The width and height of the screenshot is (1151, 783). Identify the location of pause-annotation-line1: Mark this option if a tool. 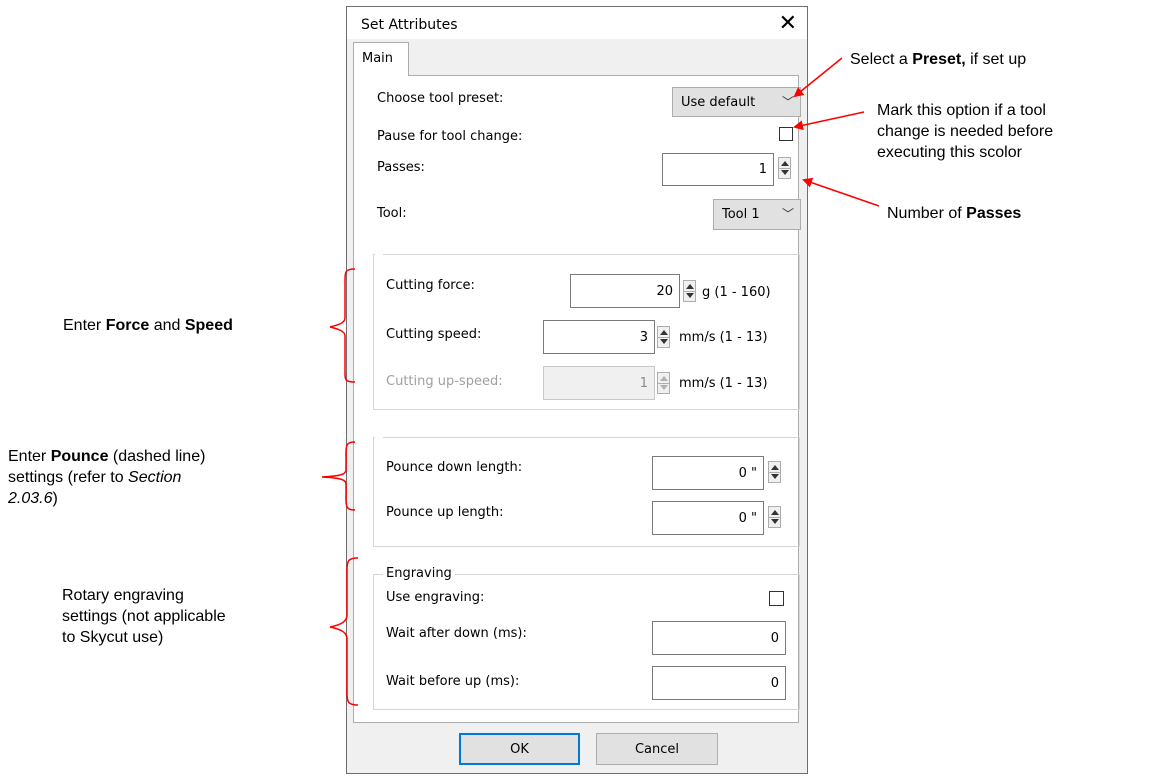
(961, 110).